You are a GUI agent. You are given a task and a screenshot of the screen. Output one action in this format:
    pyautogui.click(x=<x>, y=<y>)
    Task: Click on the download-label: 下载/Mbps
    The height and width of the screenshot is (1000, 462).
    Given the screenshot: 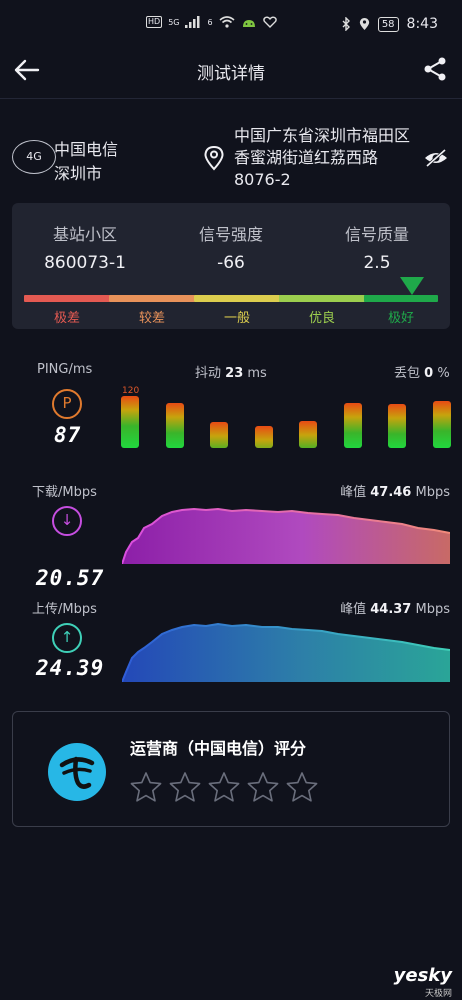 What is the action you would take?
    pyautogui.click(x=64, y=492)
    